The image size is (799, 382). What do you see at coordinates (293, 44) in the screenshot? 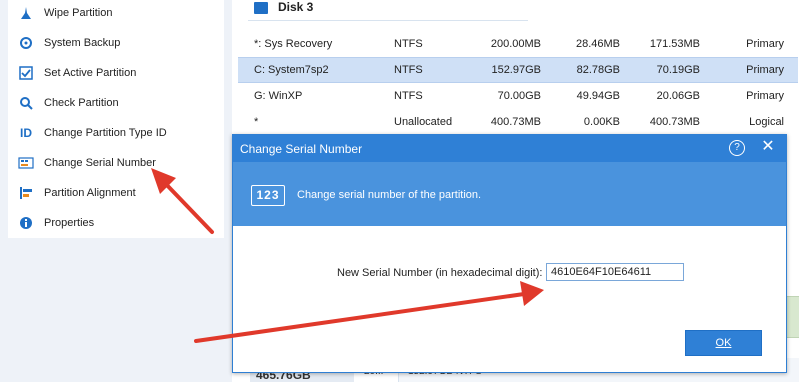
I see `partition-name: *: Sys Recovery` at bounding box center [293, 44].